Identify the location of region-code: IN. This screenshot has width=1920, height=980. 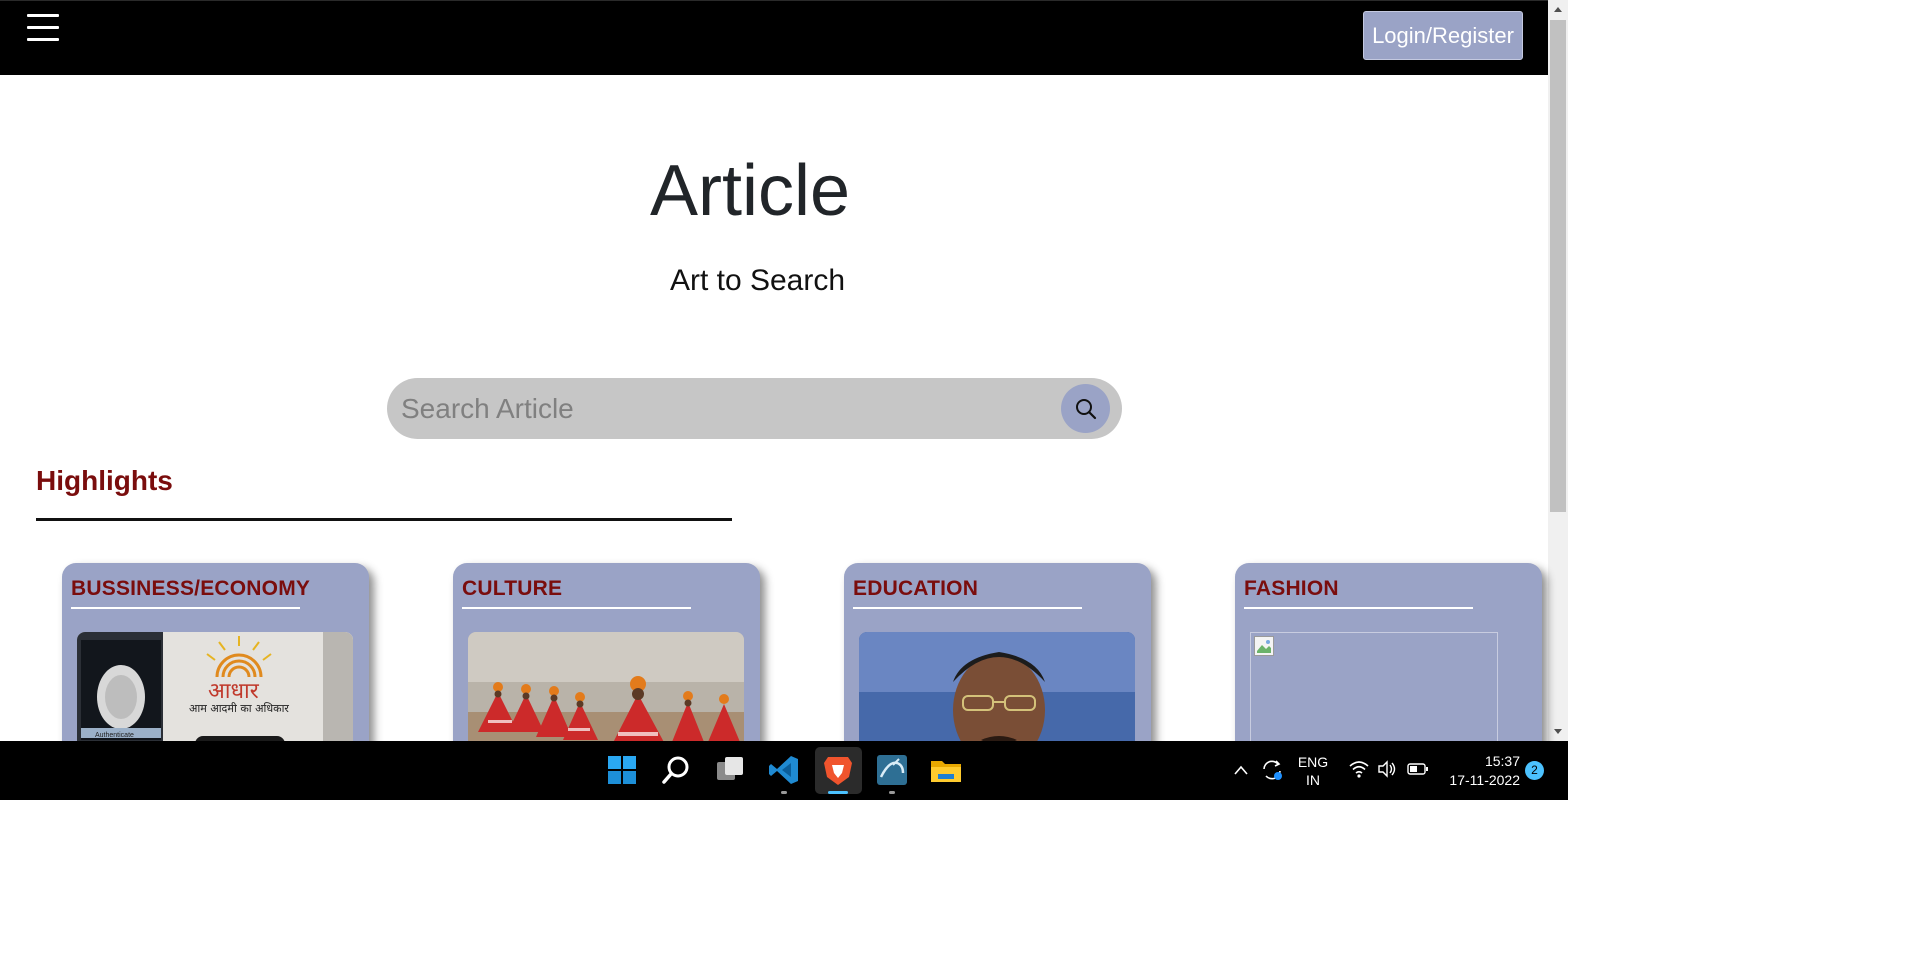
(1313, 780).